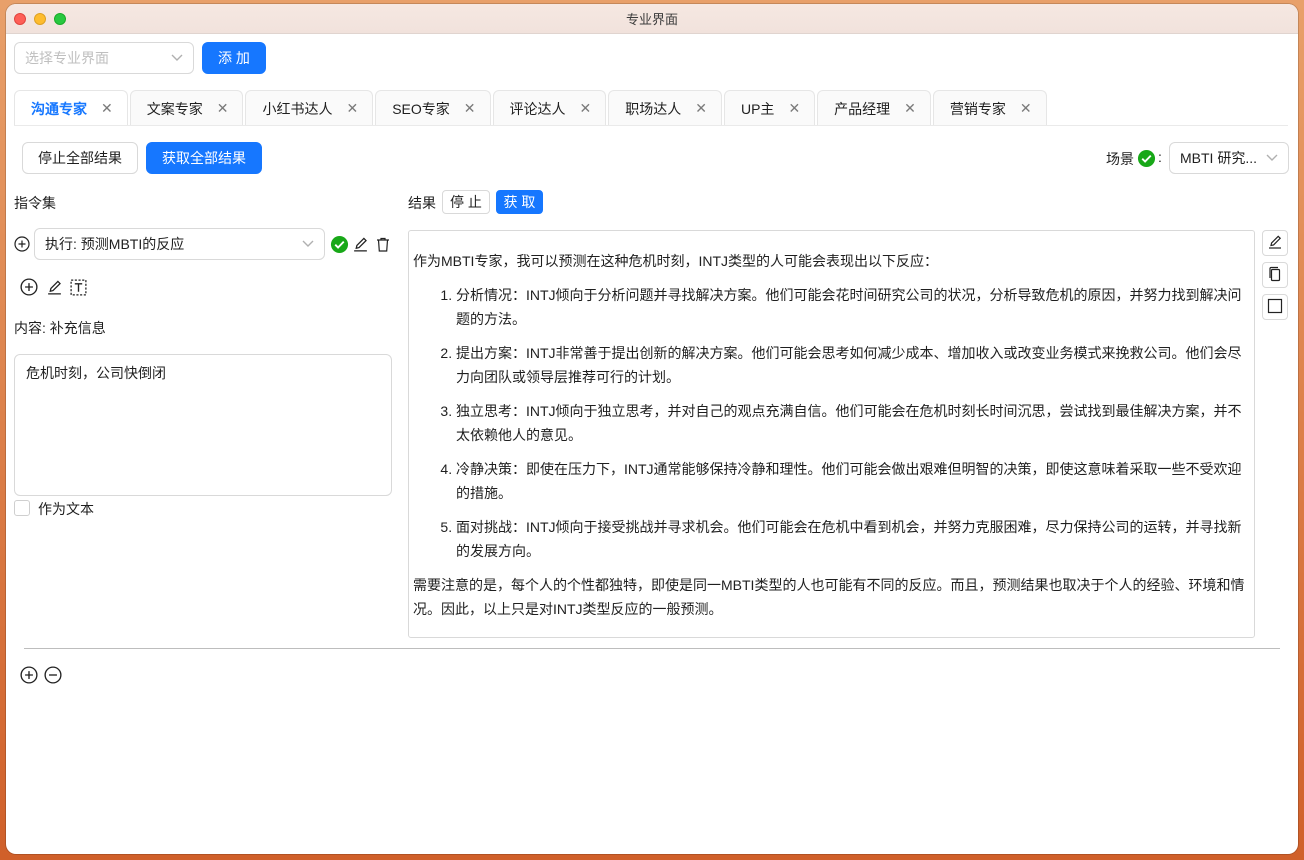 This screenshot has height=860, width=1304. I want to click on edit-result-button, so click(1275, 243).